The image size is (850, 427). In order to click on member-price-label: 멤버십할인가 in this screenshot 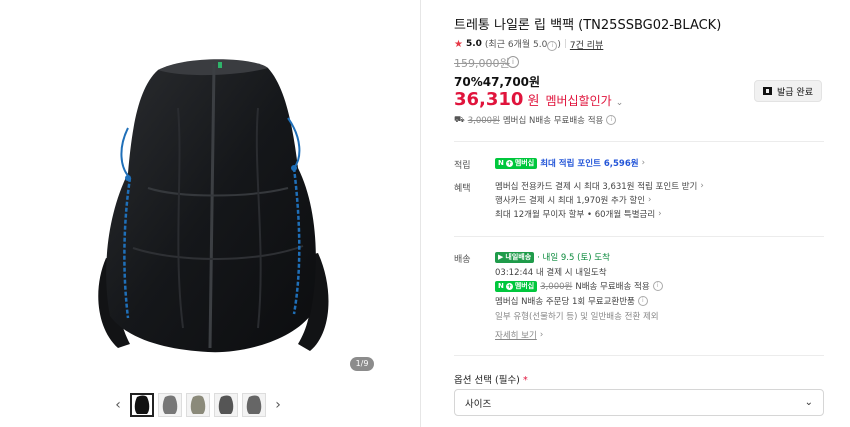, I will do `click(578, 101)`.